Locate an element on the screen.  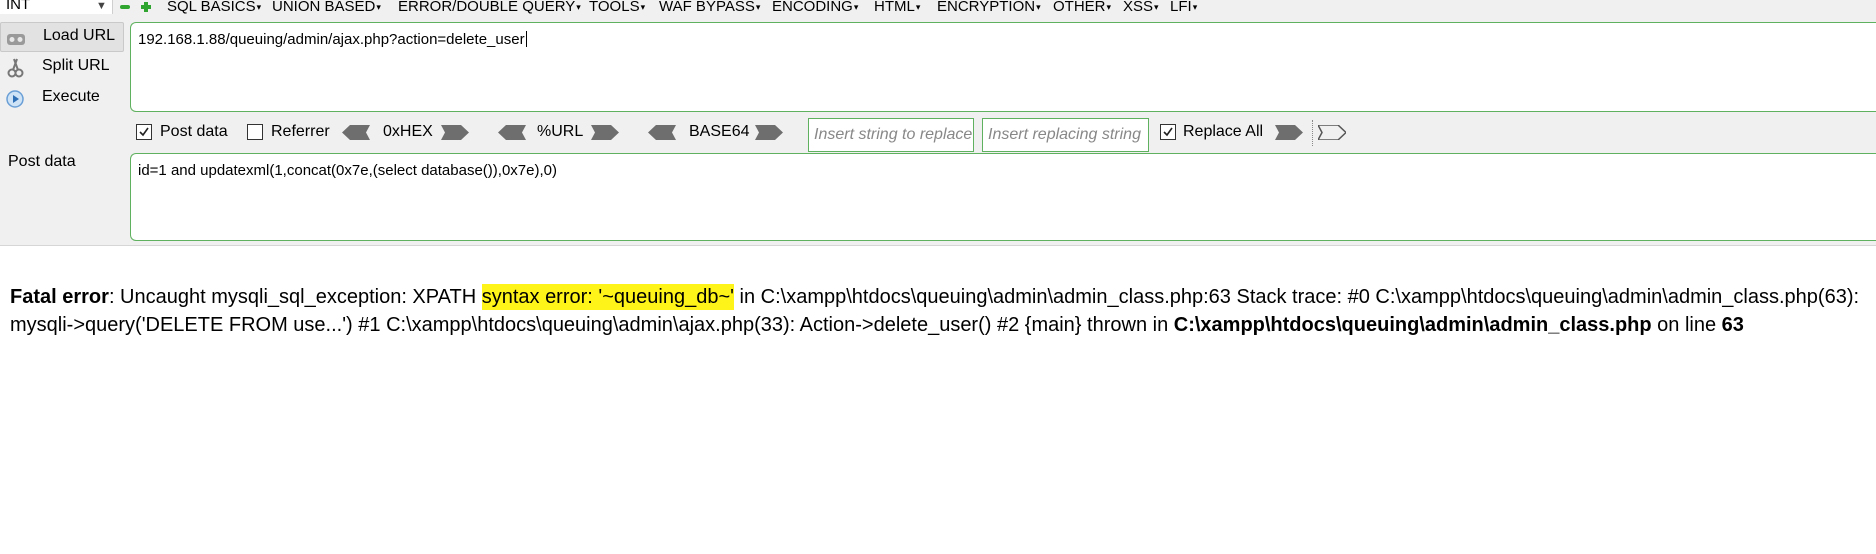
execute-button: Execute is located at coordinates (64, 98).